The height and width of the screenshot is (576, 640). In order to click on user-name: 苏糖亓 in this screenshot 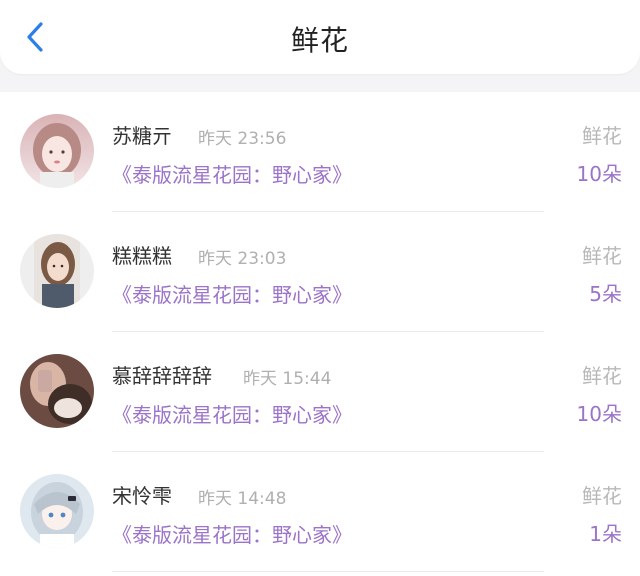, I will do `click(142, 136)`.